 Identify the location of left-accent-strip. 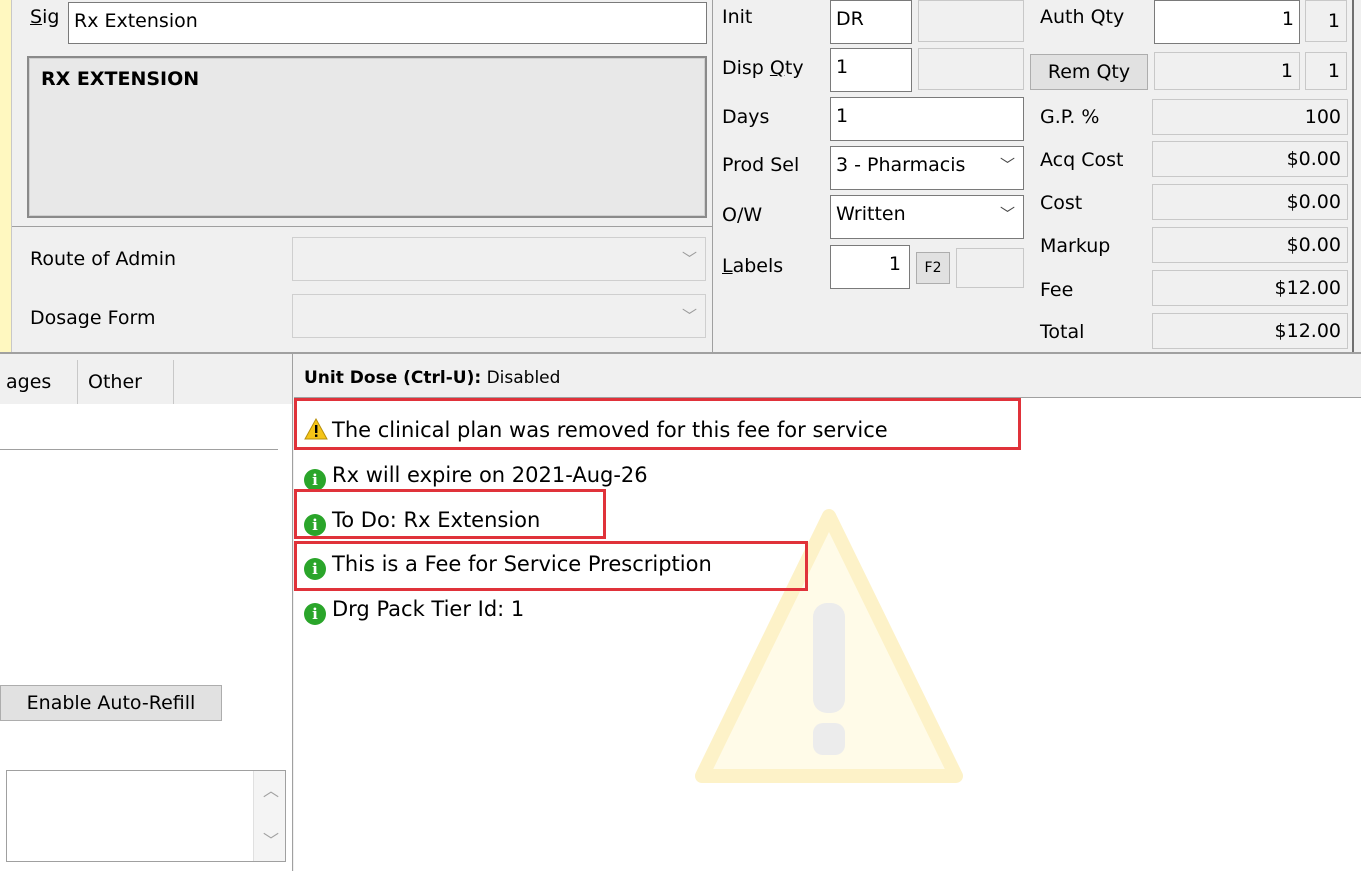
(6, 176).